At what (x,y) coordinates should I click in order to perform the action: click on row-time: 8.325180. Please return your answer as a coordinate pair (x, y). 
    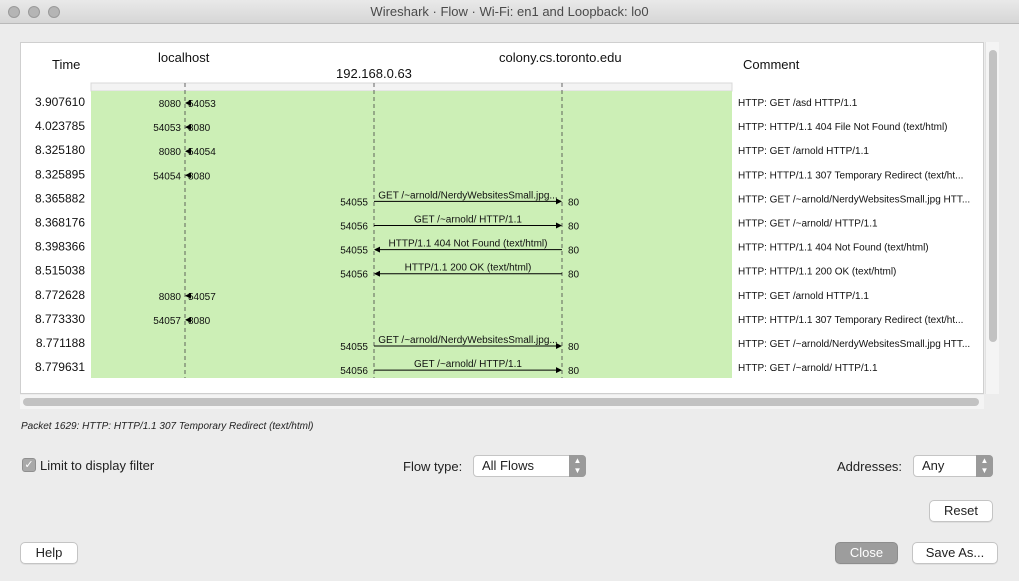
    Looking at the image, I should click on (60, 150).